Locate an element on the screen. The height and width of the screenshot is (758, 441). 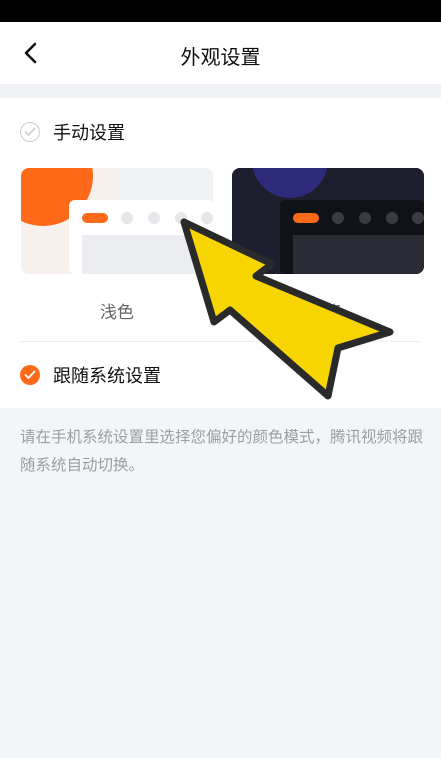
status-bar is located at coordinates (220, 11).